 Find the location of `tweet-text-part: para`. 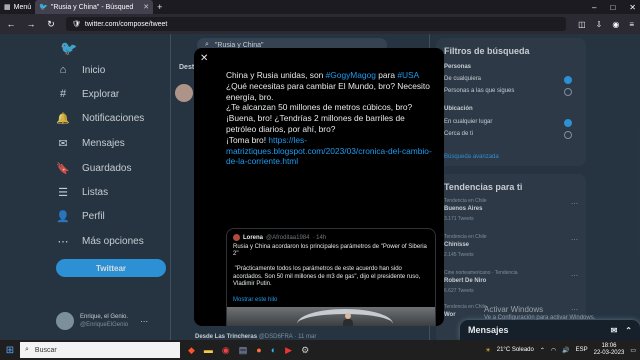

tweet-text-part: para is located at coordinates (386, 75).